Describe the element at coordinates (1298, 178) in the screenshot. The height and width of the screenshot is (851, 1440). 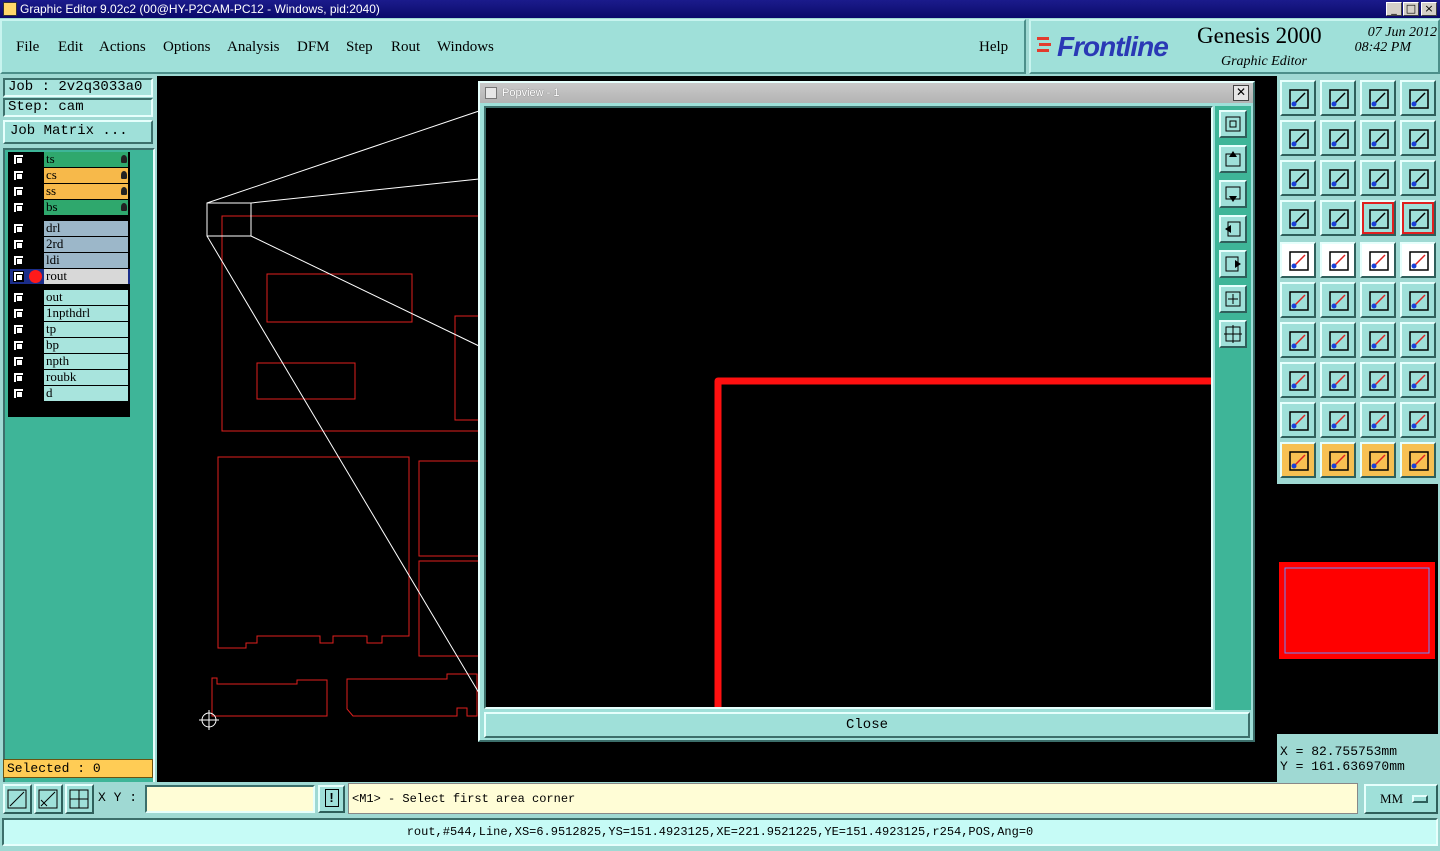
I see `zoom-all-icon` at that location.